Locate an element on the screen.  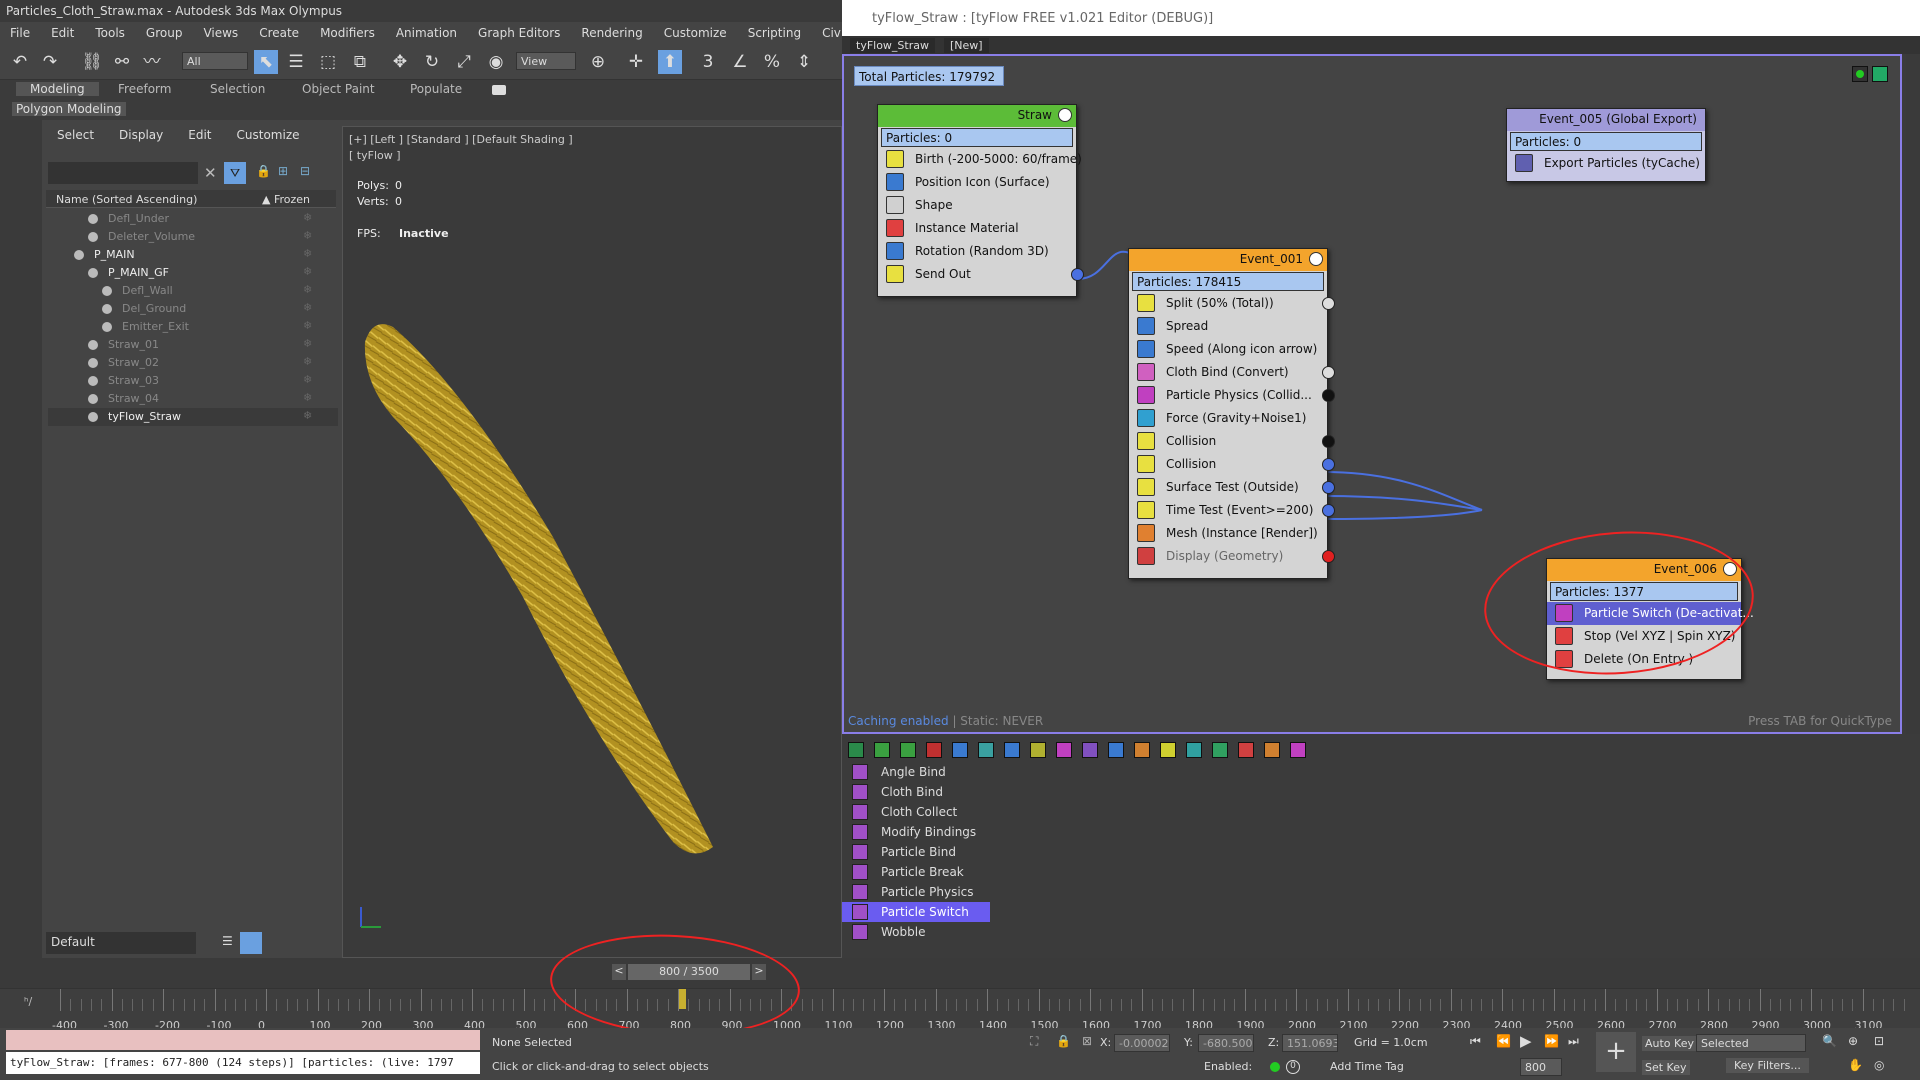
absolute-mode-icon: ⊠ is located at coordinates (1087, 1041).